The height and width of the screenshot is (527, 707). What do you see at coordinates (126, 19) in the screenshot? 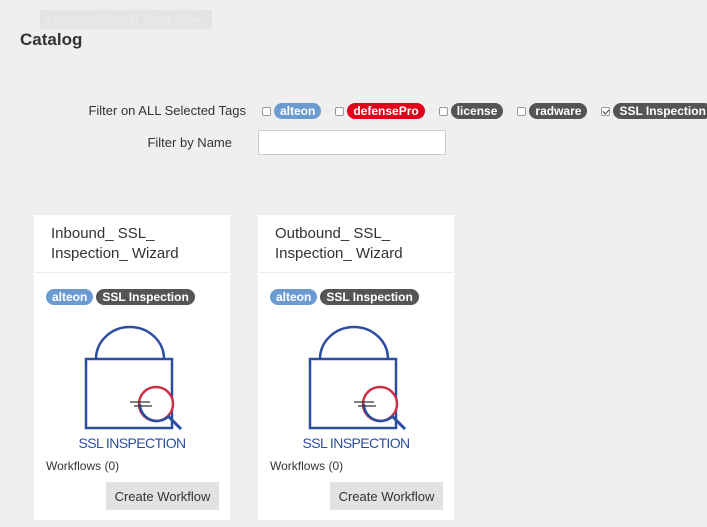
I see `build-version-banner: 4.5.0-SNAPSHOT Build 3264` at bounding box center [126, 19].